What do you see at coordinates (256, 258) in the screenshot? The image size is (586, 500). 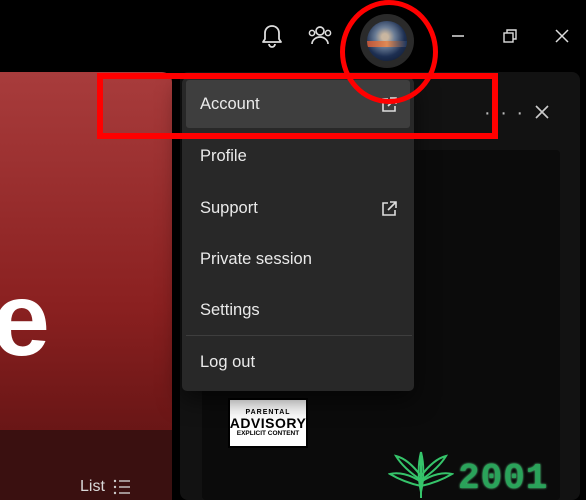 I see `menu-item-label: Private session` at bounding box center [256, 258].